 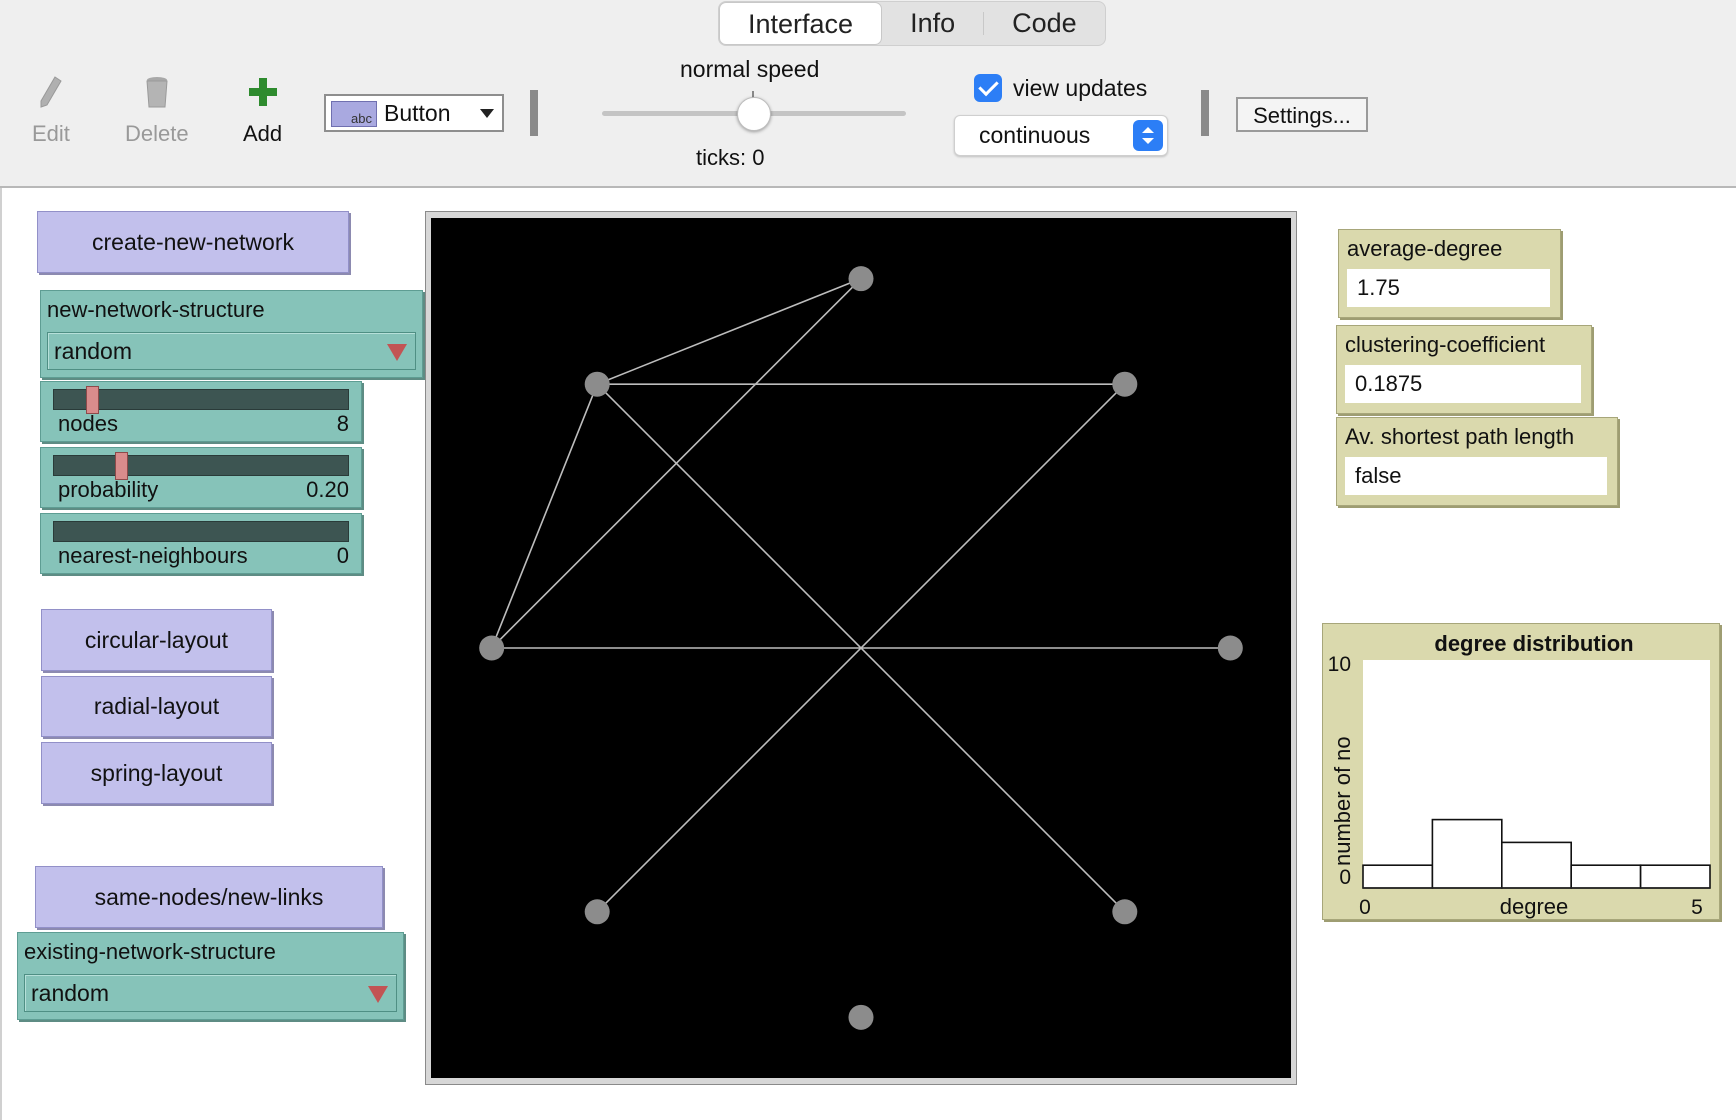 I want to click on chevron-down-icon, so click(x=487, y=113).